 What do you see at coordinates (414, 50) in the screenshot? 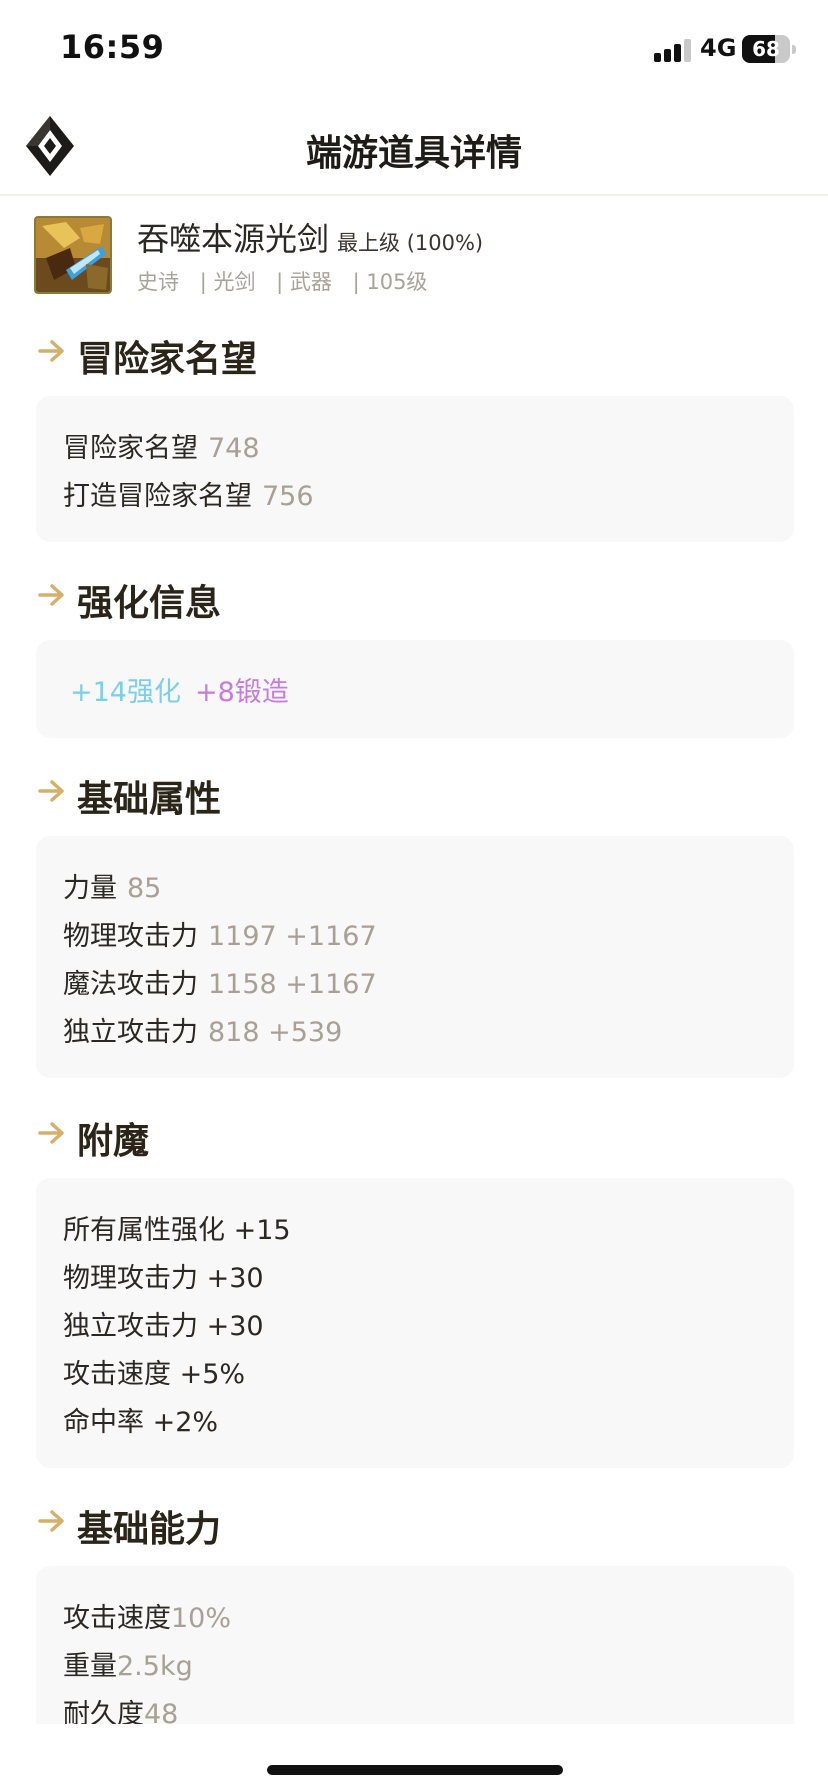
I see `status-bar: 16:59 4G 68` at bounding box center [414, 50].